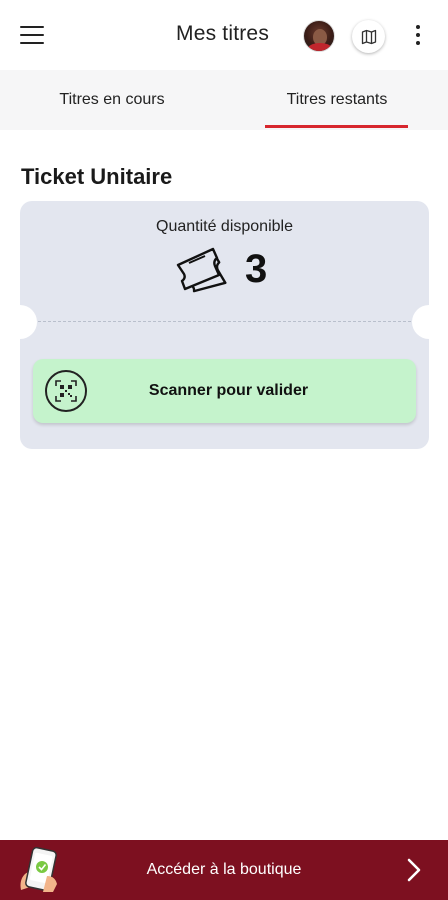 This screenshot has width=448, height=900. What do you see at coordinates (319, 36) in the screenshot?
I see `user-avatar` at bounding box center [319, 36].